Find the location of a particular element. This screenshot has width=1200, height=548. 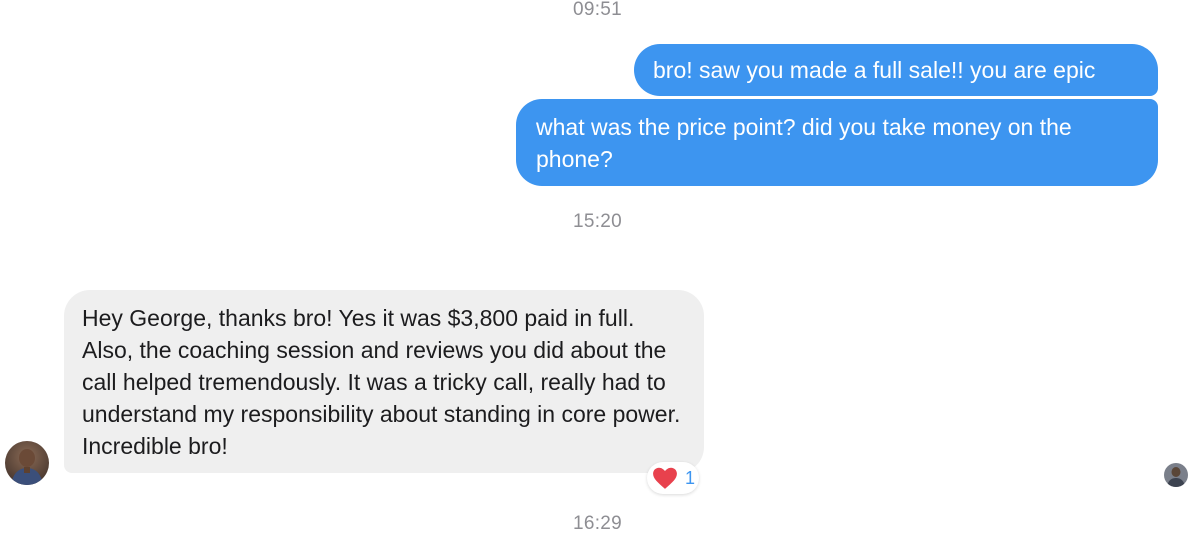

message-reaction: 1 is located at coordinates (673, 478).